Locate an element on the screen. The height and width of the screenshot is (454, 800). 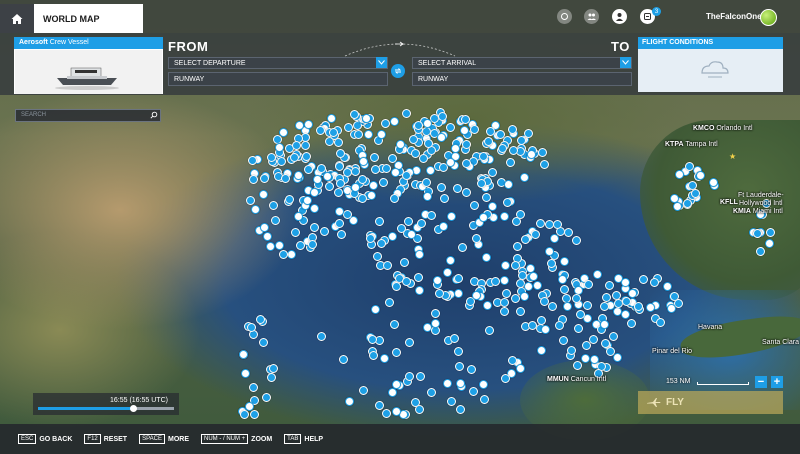
swap-airports-button is located at coordinates (398, 71).